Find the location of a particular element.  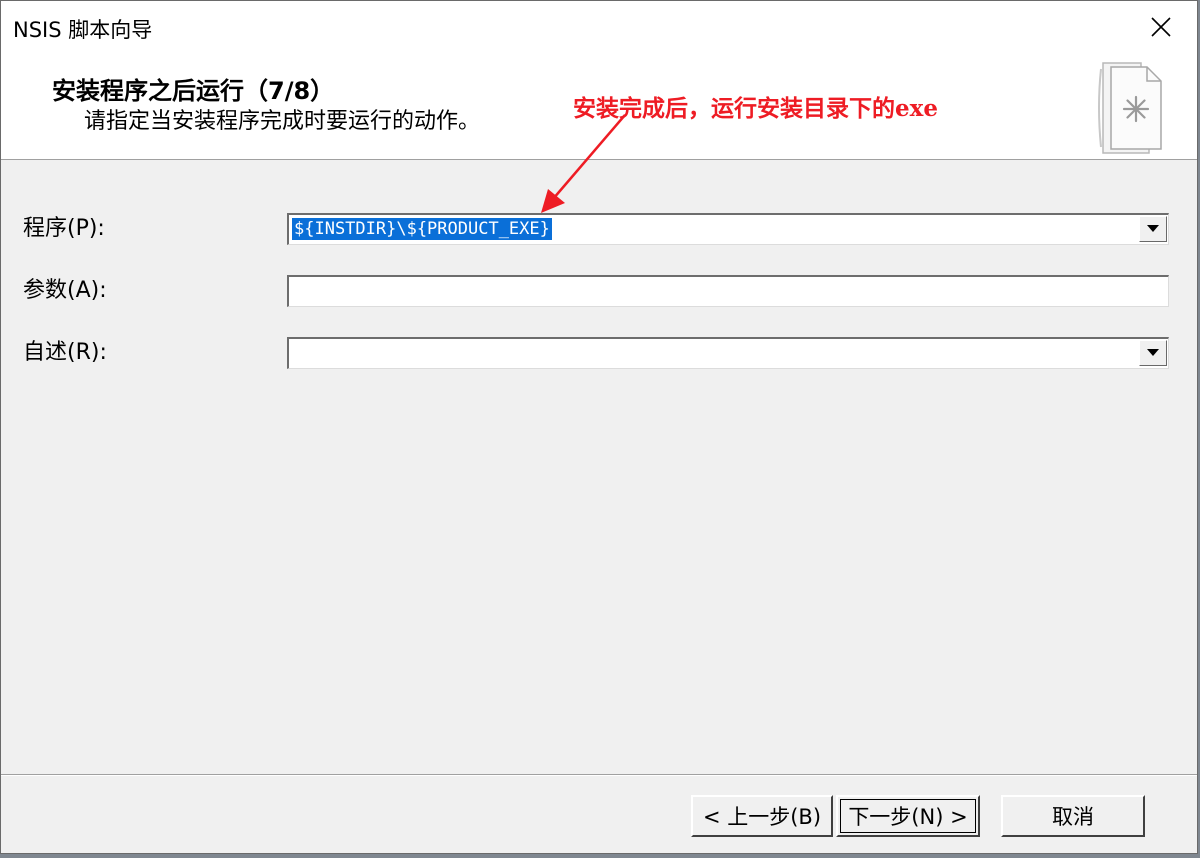

description-label: 自述(R): is located at coordinates (65, 352).